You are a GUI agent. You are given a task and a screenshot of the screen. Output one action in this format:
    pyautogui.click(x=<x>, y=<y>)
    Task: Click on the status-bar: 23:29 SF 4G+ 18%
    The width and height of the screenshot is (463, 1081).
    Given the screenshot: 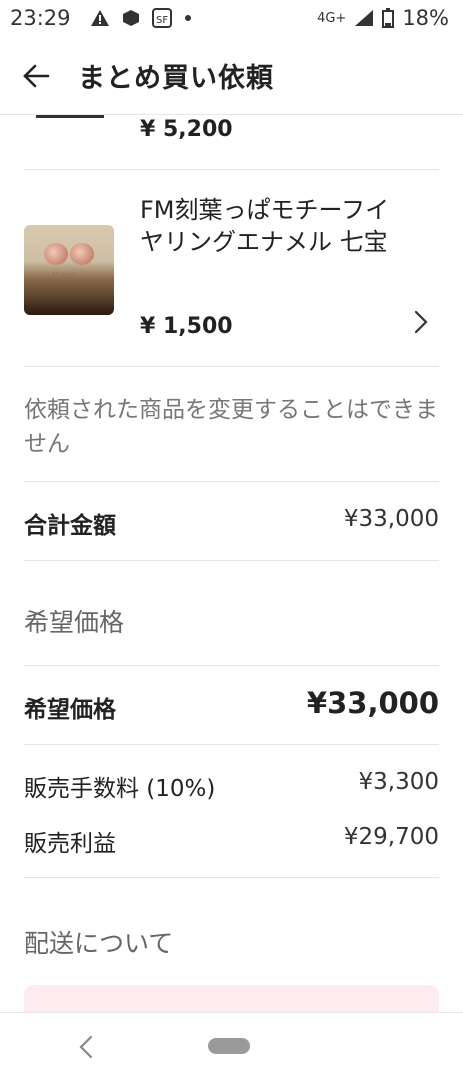 What is the action you would take?
    pyautogui.click(x=231, y=19)
    